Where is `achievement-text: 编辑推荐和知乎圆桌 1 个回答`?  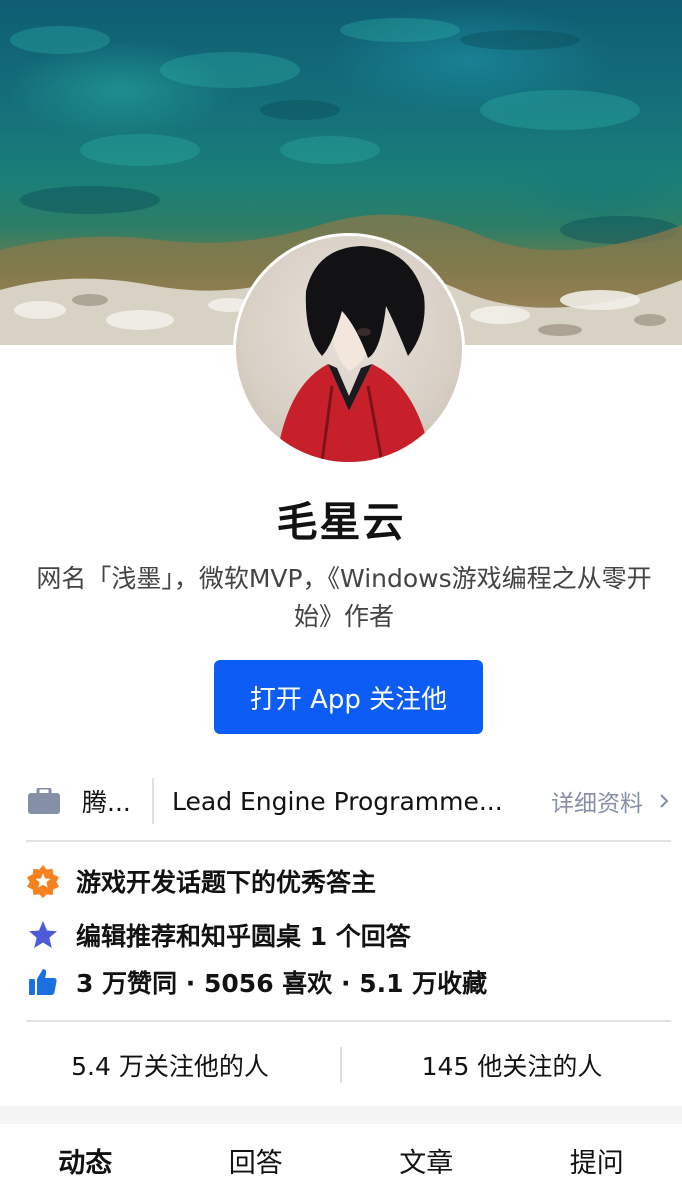 achievement-text: 编辑推荐和知乎圆桌 1 个回答 is located at coordinates (243, 936).